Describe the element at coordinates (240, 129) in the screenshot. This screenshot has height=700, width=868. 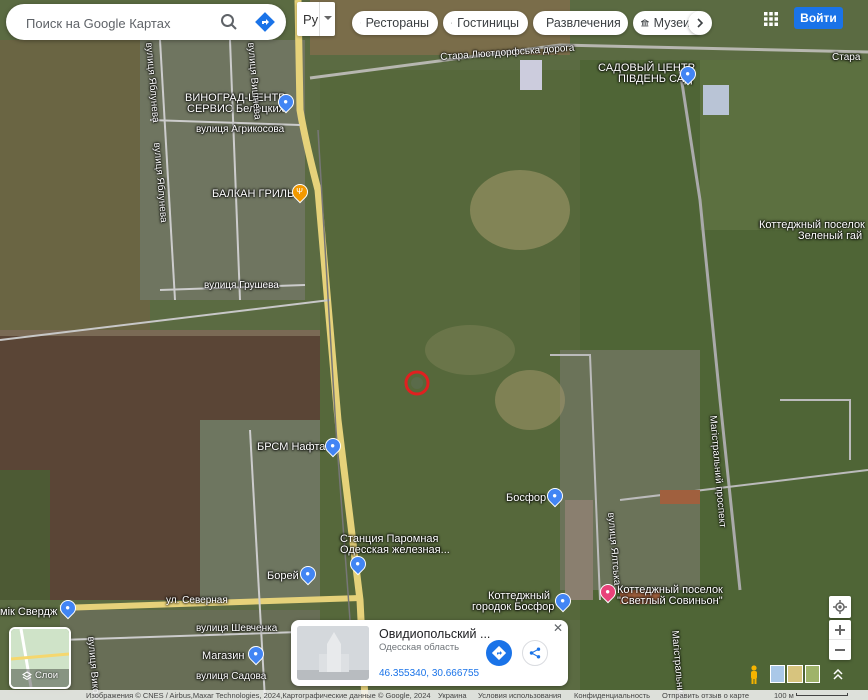
I see `street-agricosova: вулиця Агрикосова` at that location.